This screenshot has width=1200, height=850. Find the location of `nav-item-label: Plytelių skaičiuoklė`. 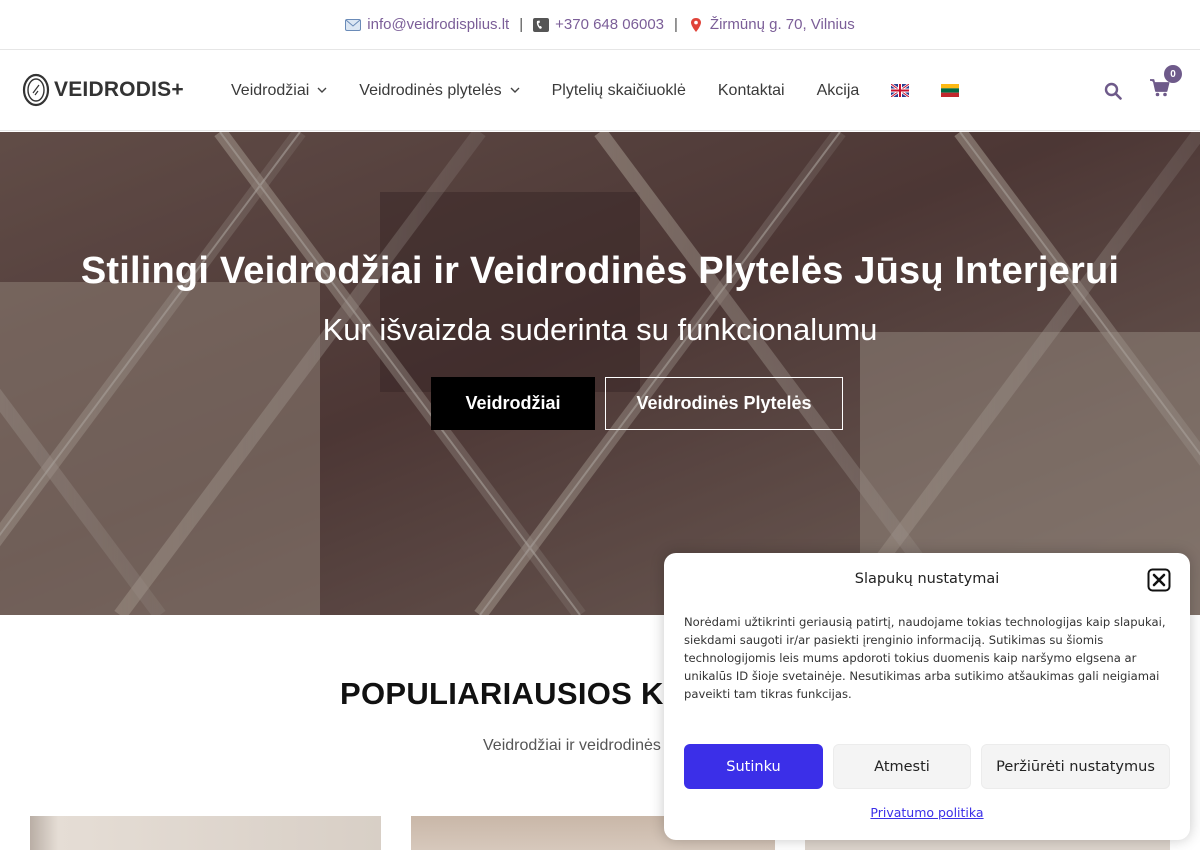

nav-item-label: Plytelių skaičiuoklė is located at coordinates (618, 90).